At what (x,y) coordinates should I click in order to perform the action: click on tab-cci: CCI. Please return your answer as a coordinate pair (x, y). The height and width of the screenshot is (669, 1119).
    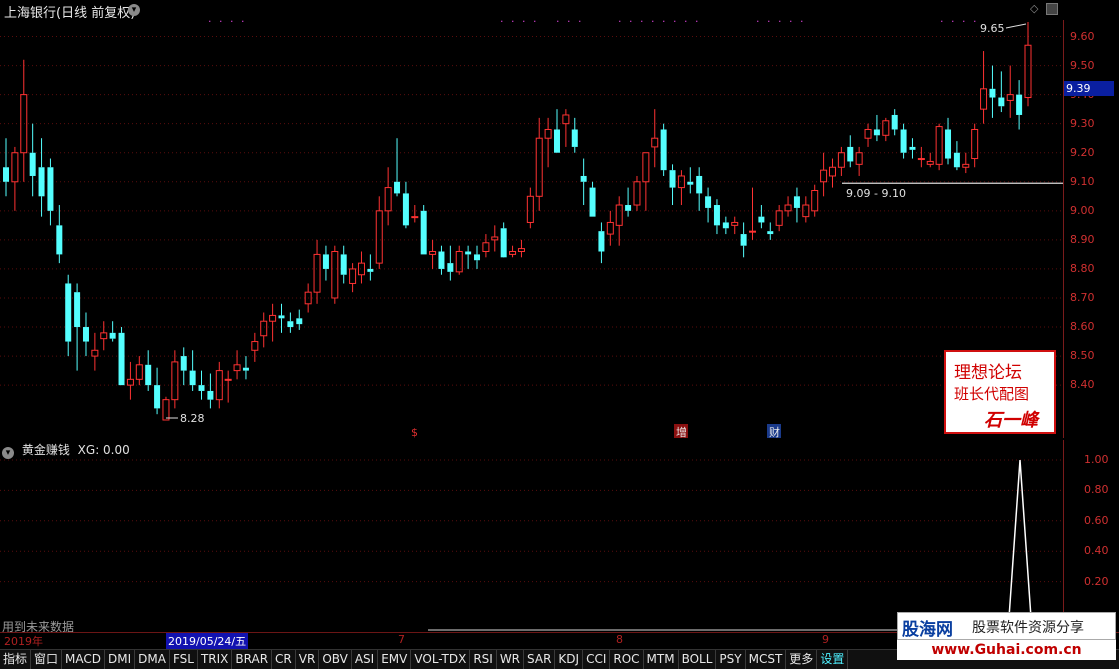
    Looking at the image, I should click on (597, 659).